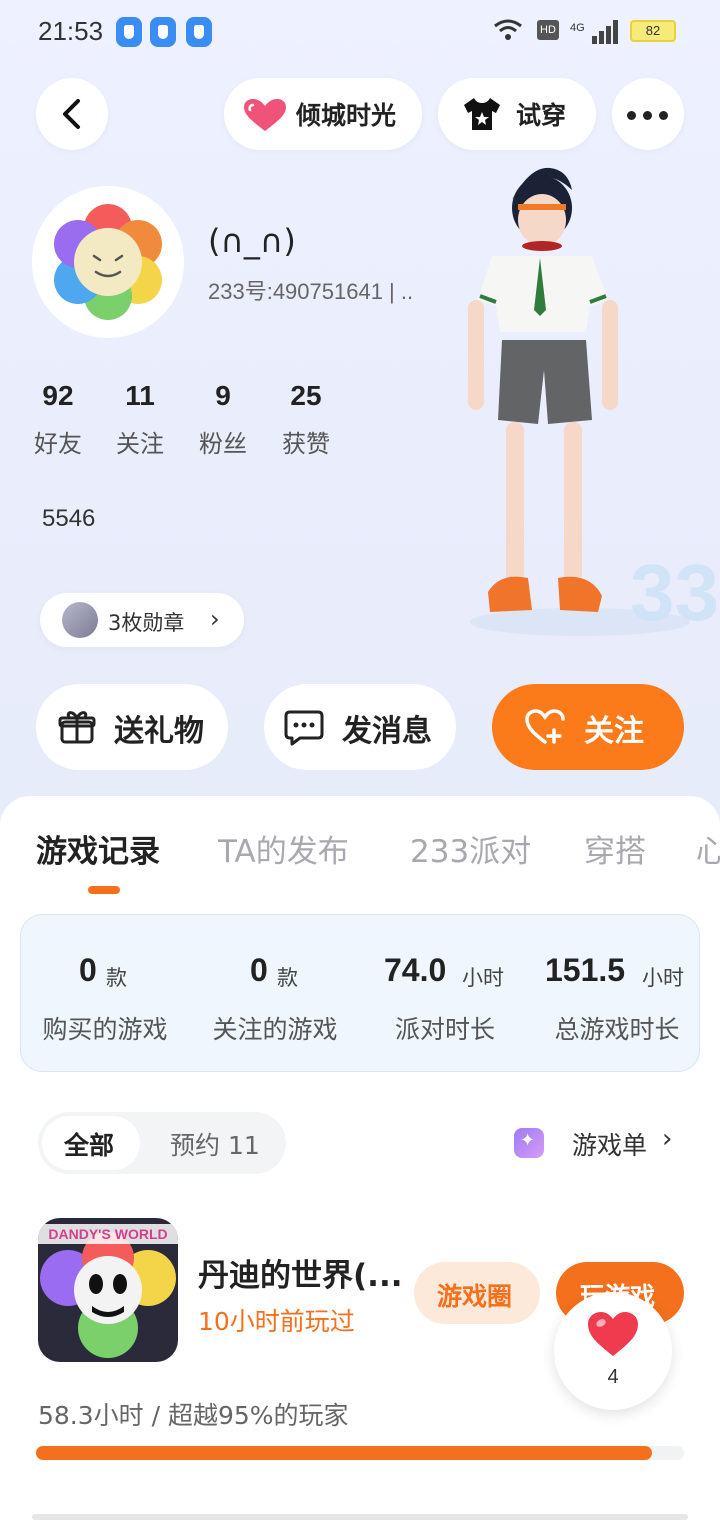 The width and height of the screenshot is (720, 1520). Describe the element at coordinates (105, 1029) in the screenshot. I see `purchased-label: 购买的游戏` at that location.